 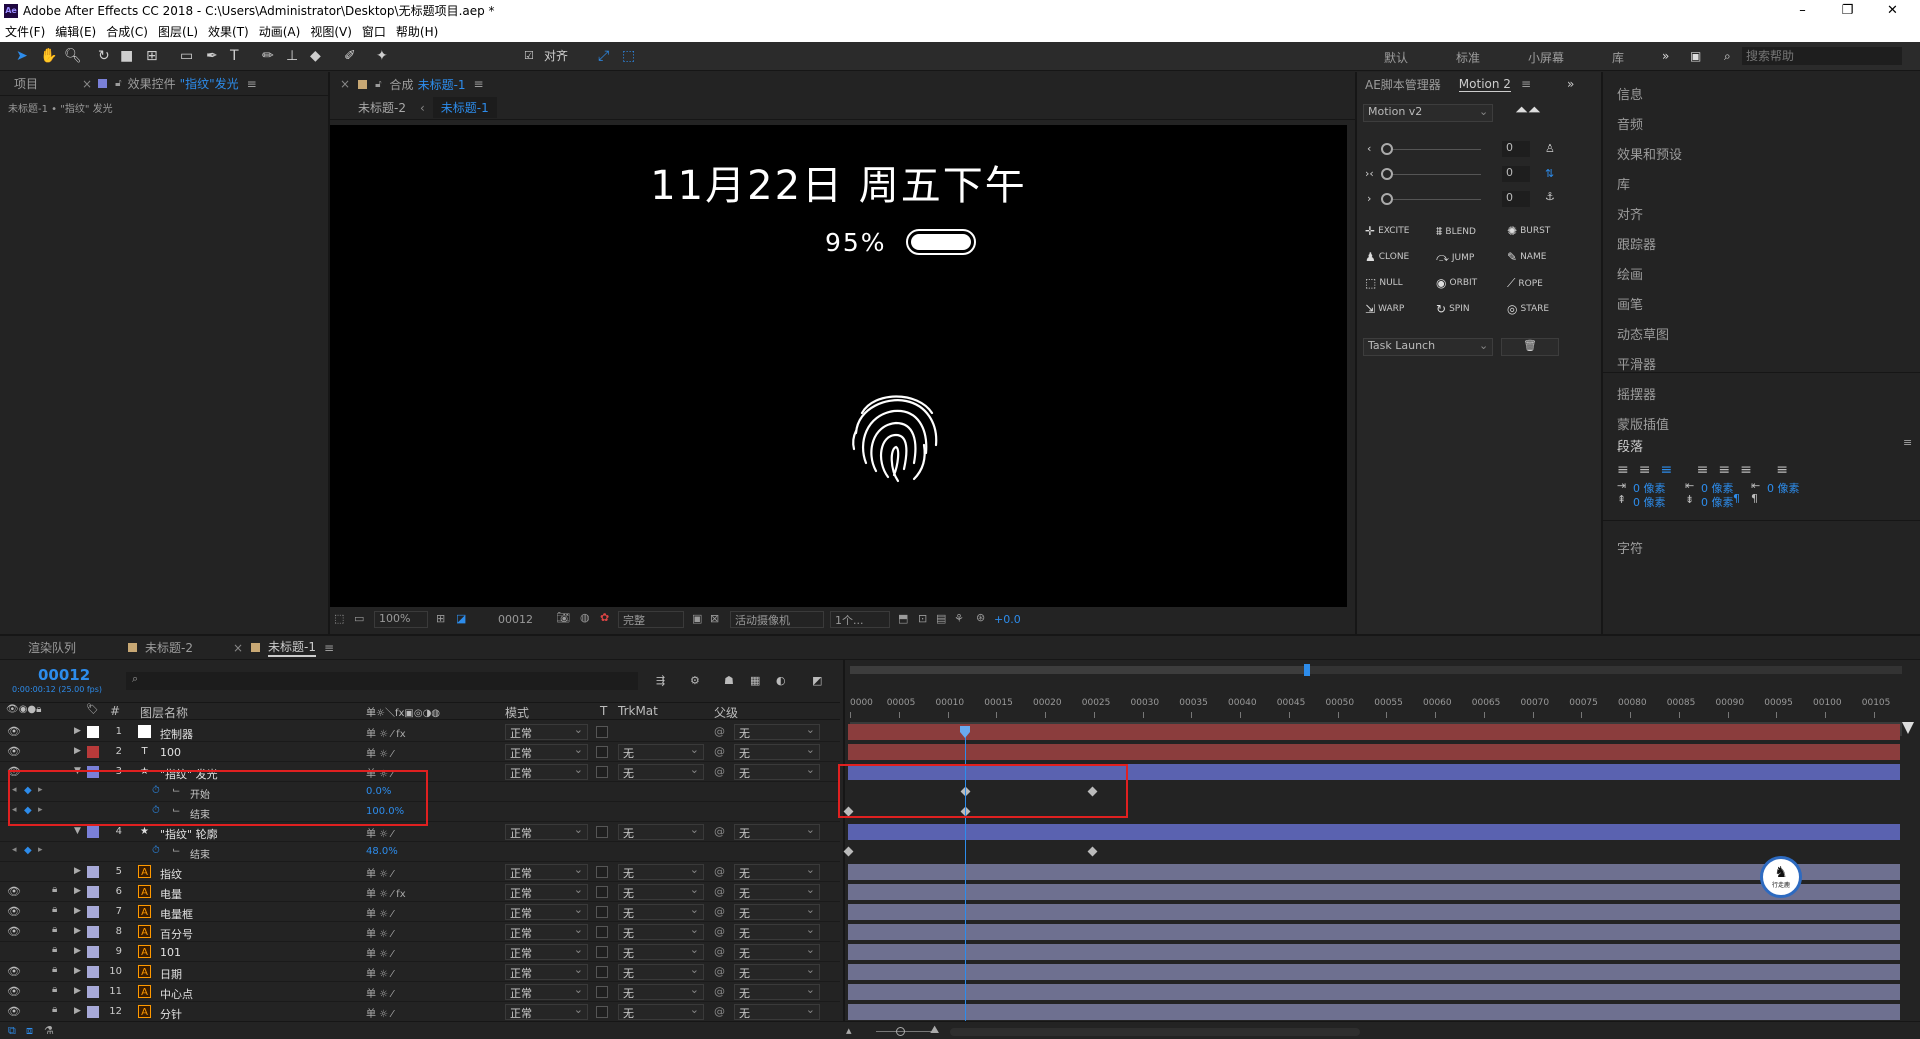 I want to click on property-row: ◂ ◆ ▸ ⏱︎ ⌙ 结束 48.0%, so click(x=420, y=852).